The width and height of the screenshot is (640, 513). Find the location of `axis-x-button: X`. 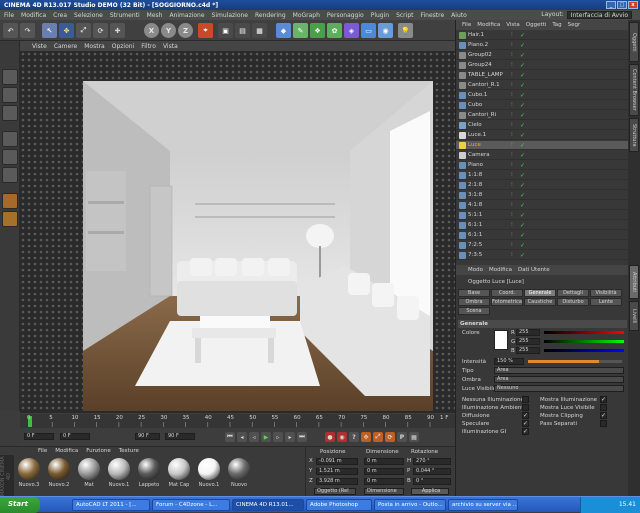

axis-x-button: X is located at coordinates (151, 30).